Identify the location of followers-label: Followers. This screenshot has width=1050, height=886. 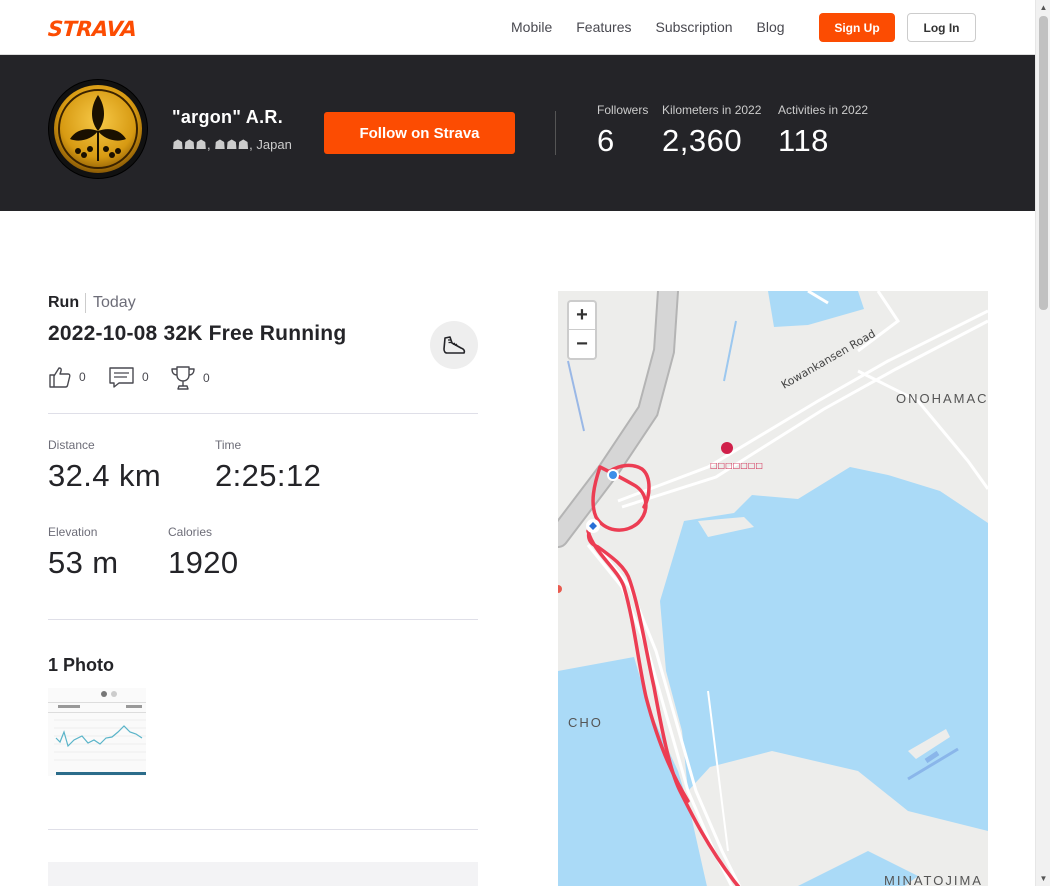
(623, 110).